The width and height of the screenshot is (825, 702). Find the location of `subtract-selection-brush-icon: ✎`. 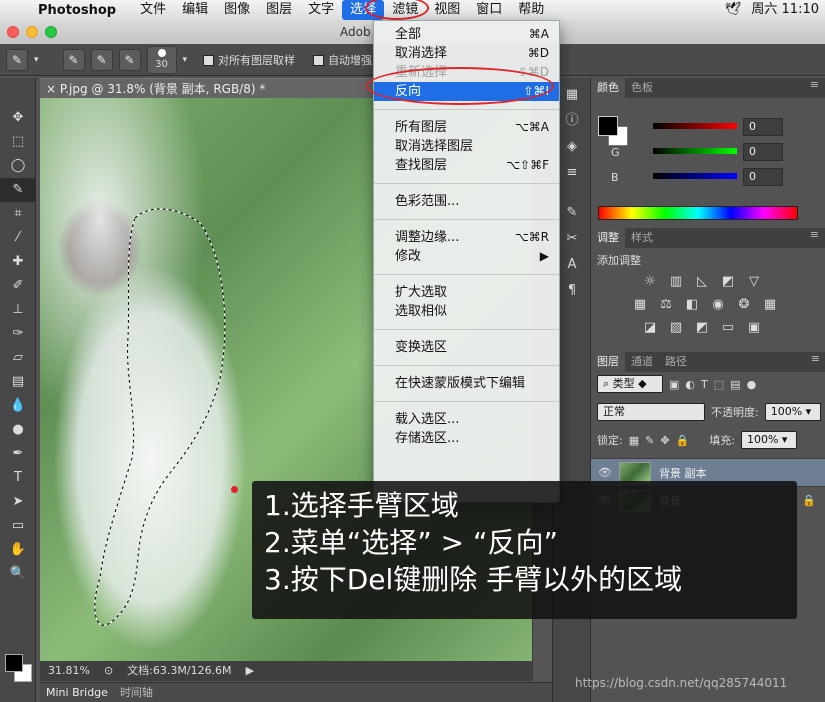

subtract-selection-brush-icon: ✎ is located at coordinates (129, 59).